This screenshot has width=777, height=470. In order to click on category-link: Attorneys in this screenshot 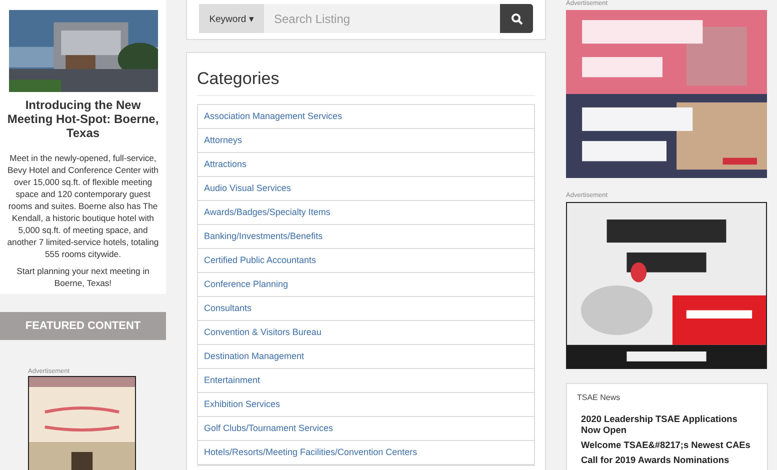, I will do `click(366, 141)`.